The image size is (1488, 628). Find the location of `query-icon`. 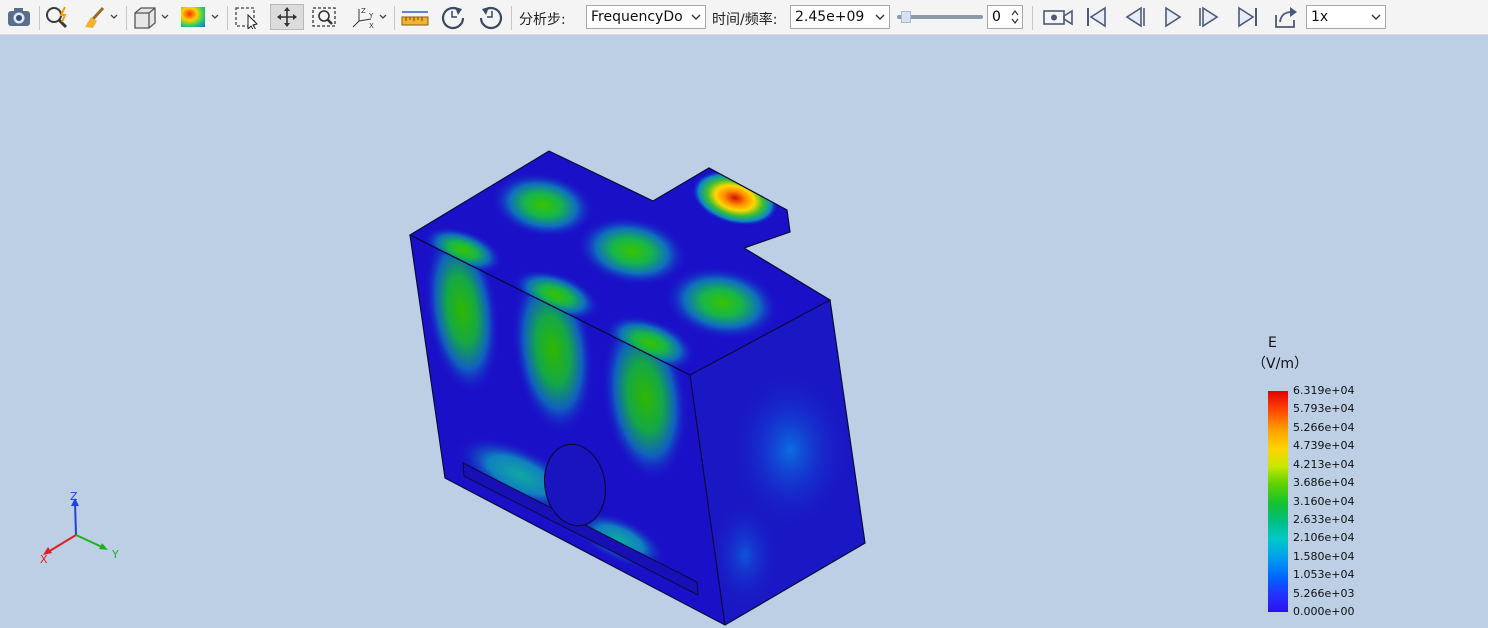

query-icon is located at coordinates (58, 17).